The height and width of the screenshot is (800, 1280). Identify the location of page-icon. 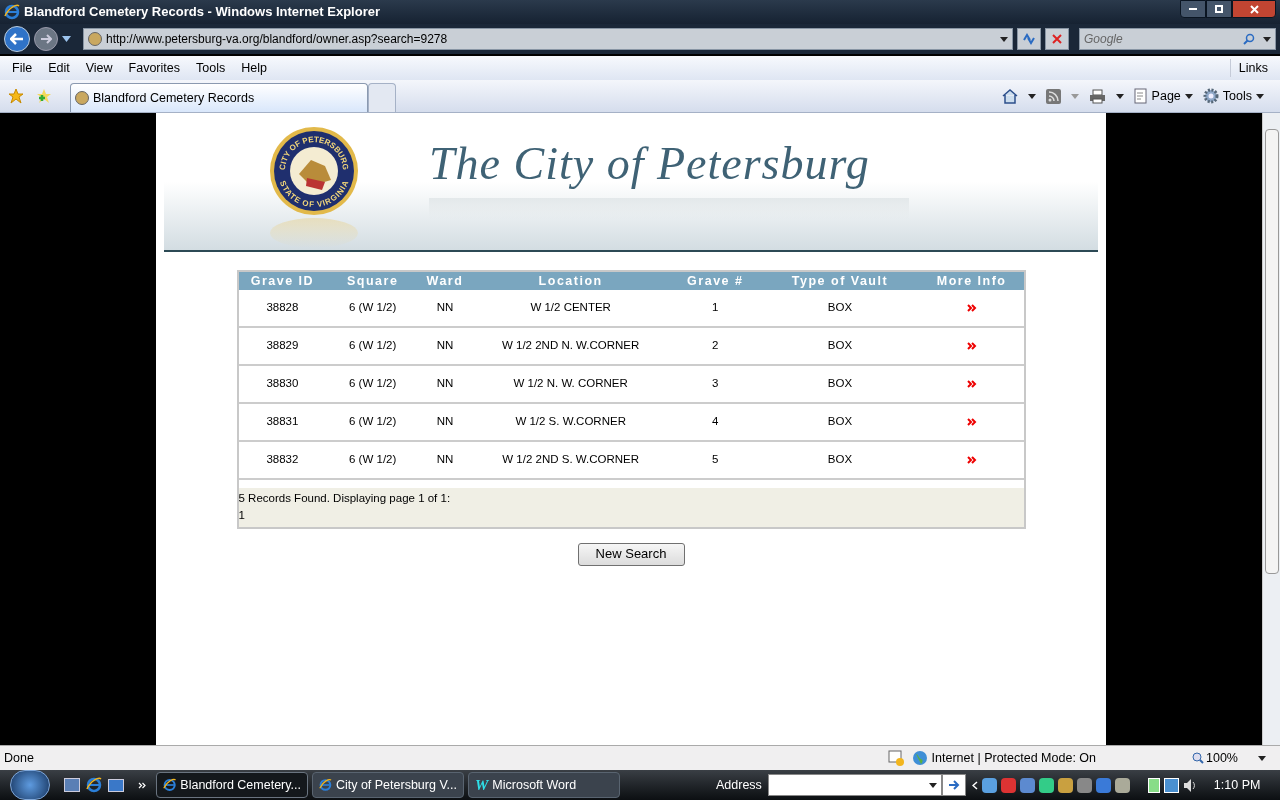
(1140, 96).